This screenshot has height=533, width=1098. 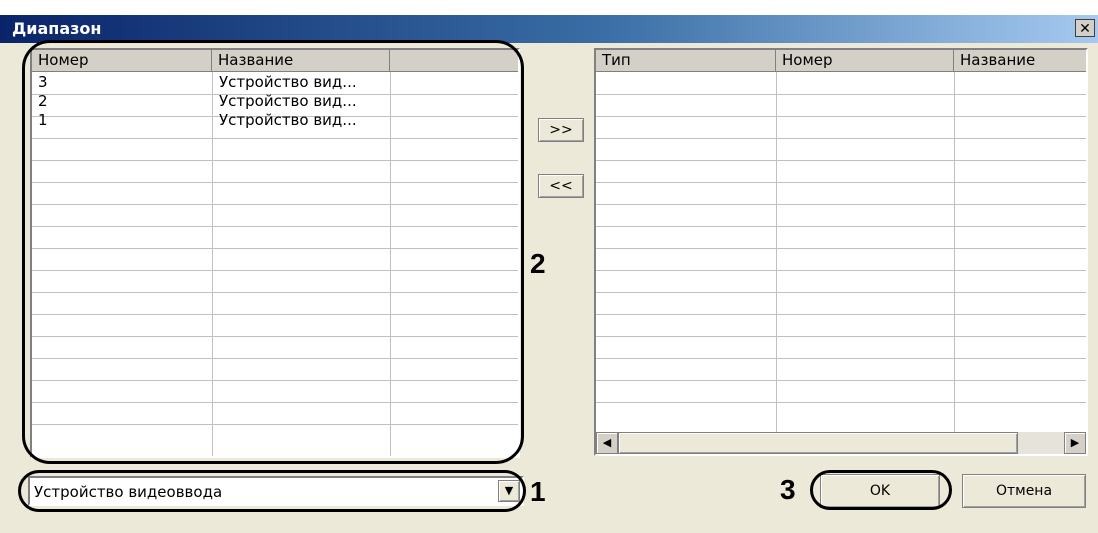 What do you see at coordinates (538, 491) in the screenshot?
I see `annotation-number-1: 1` at bounding box center [538, 491].